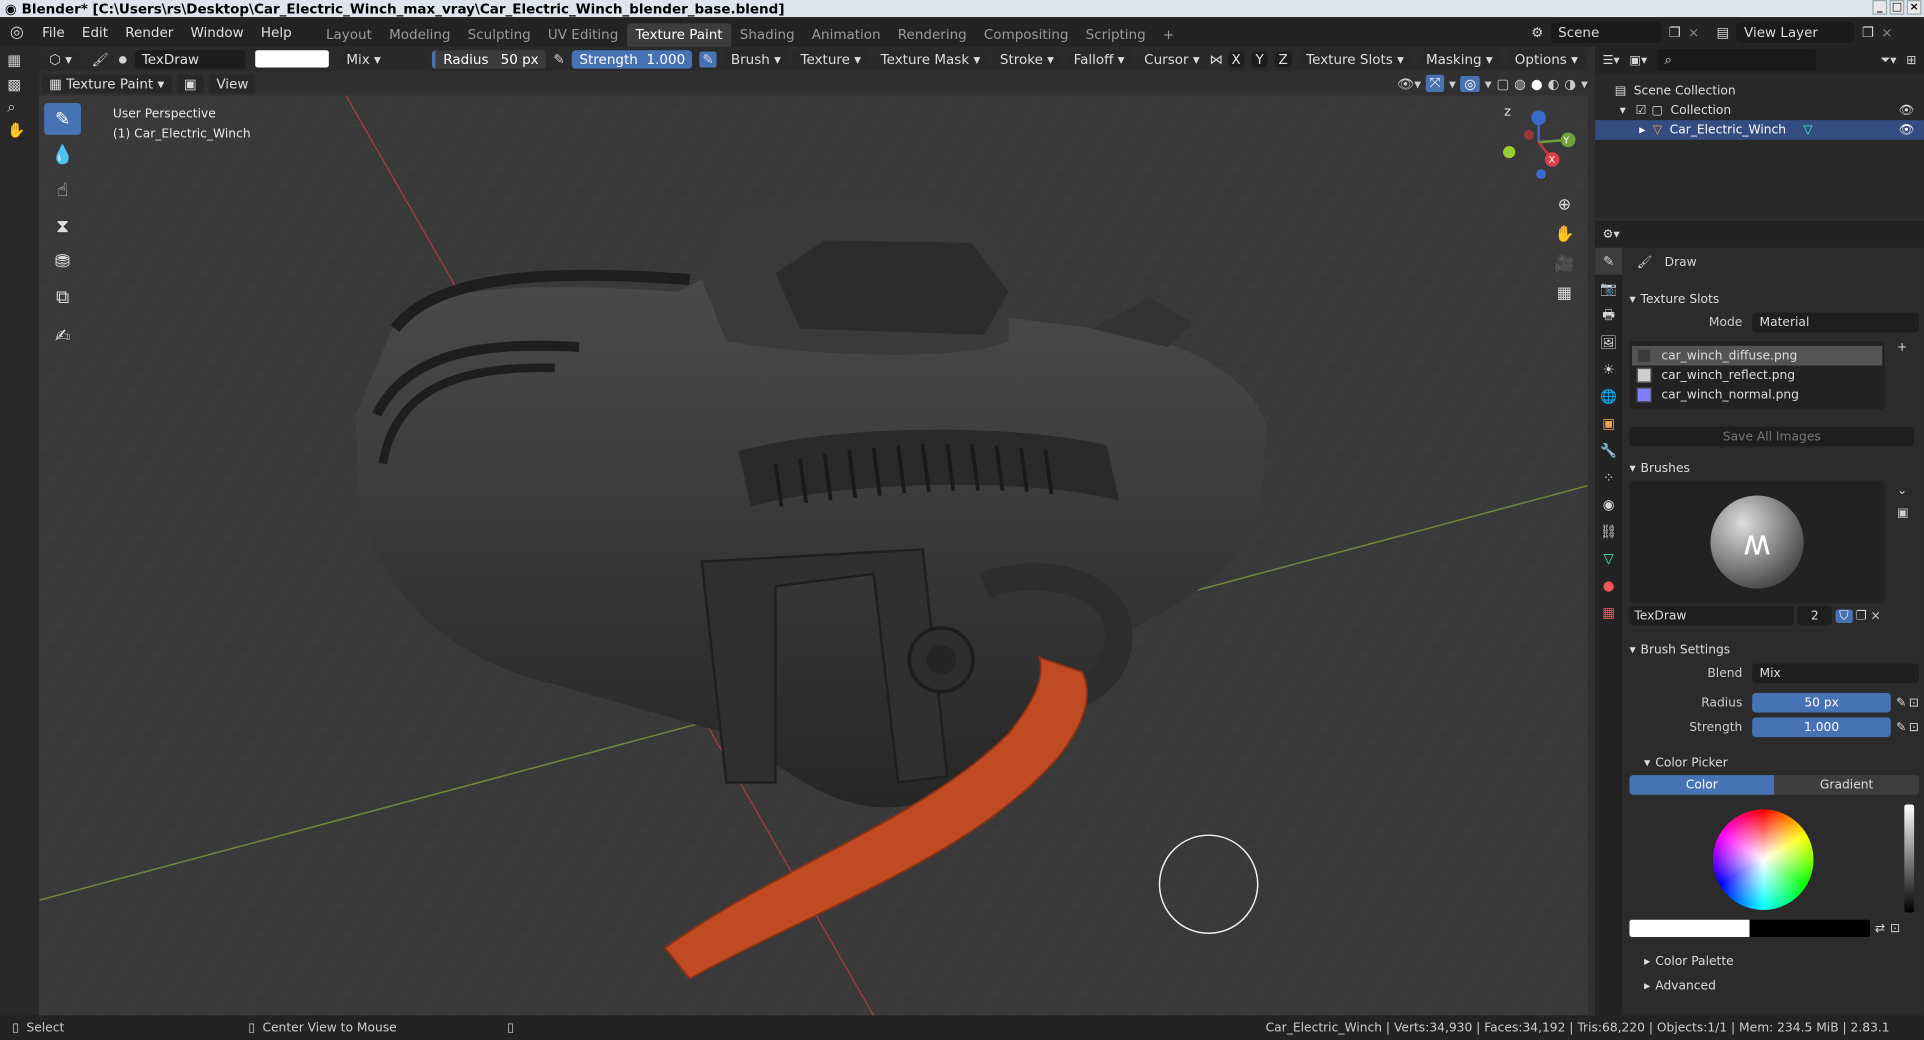  I want to click on maximize-button: □, so click(1897, 7).